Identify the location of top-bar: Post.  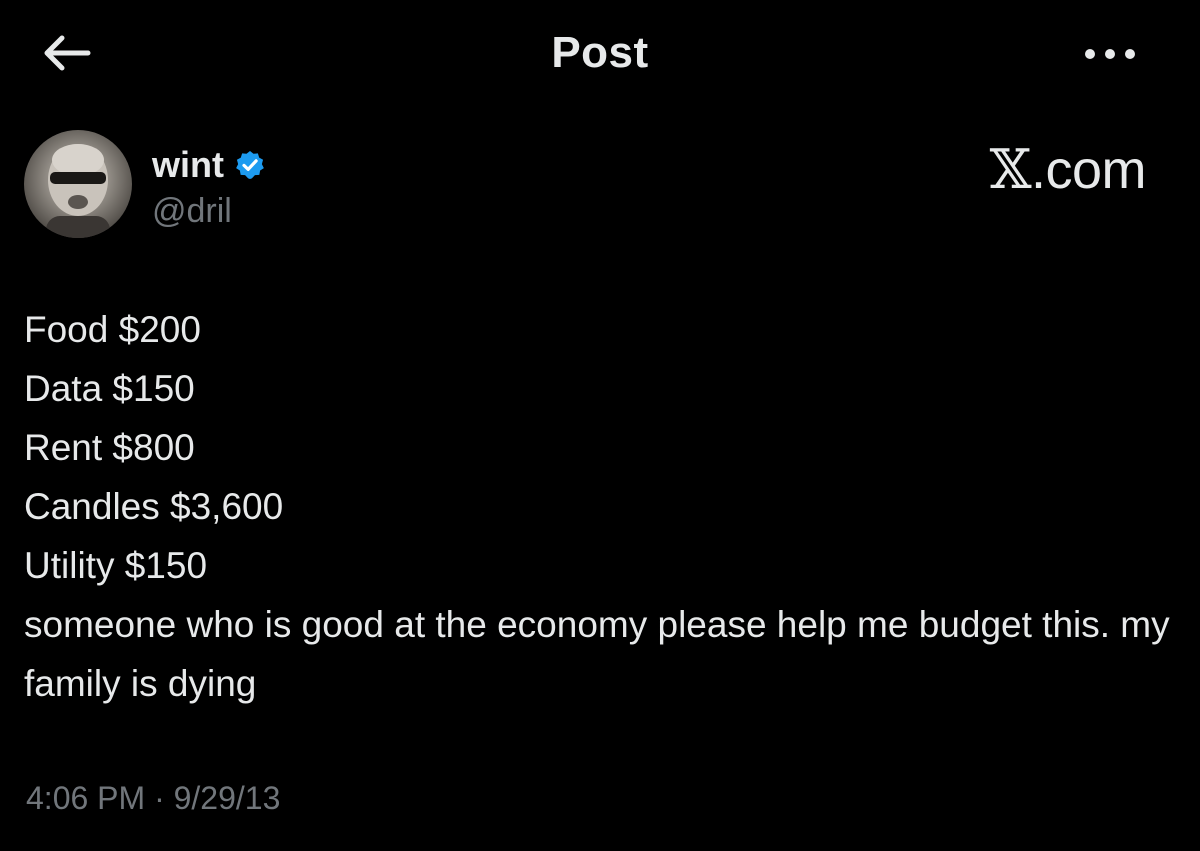
(600, 55).